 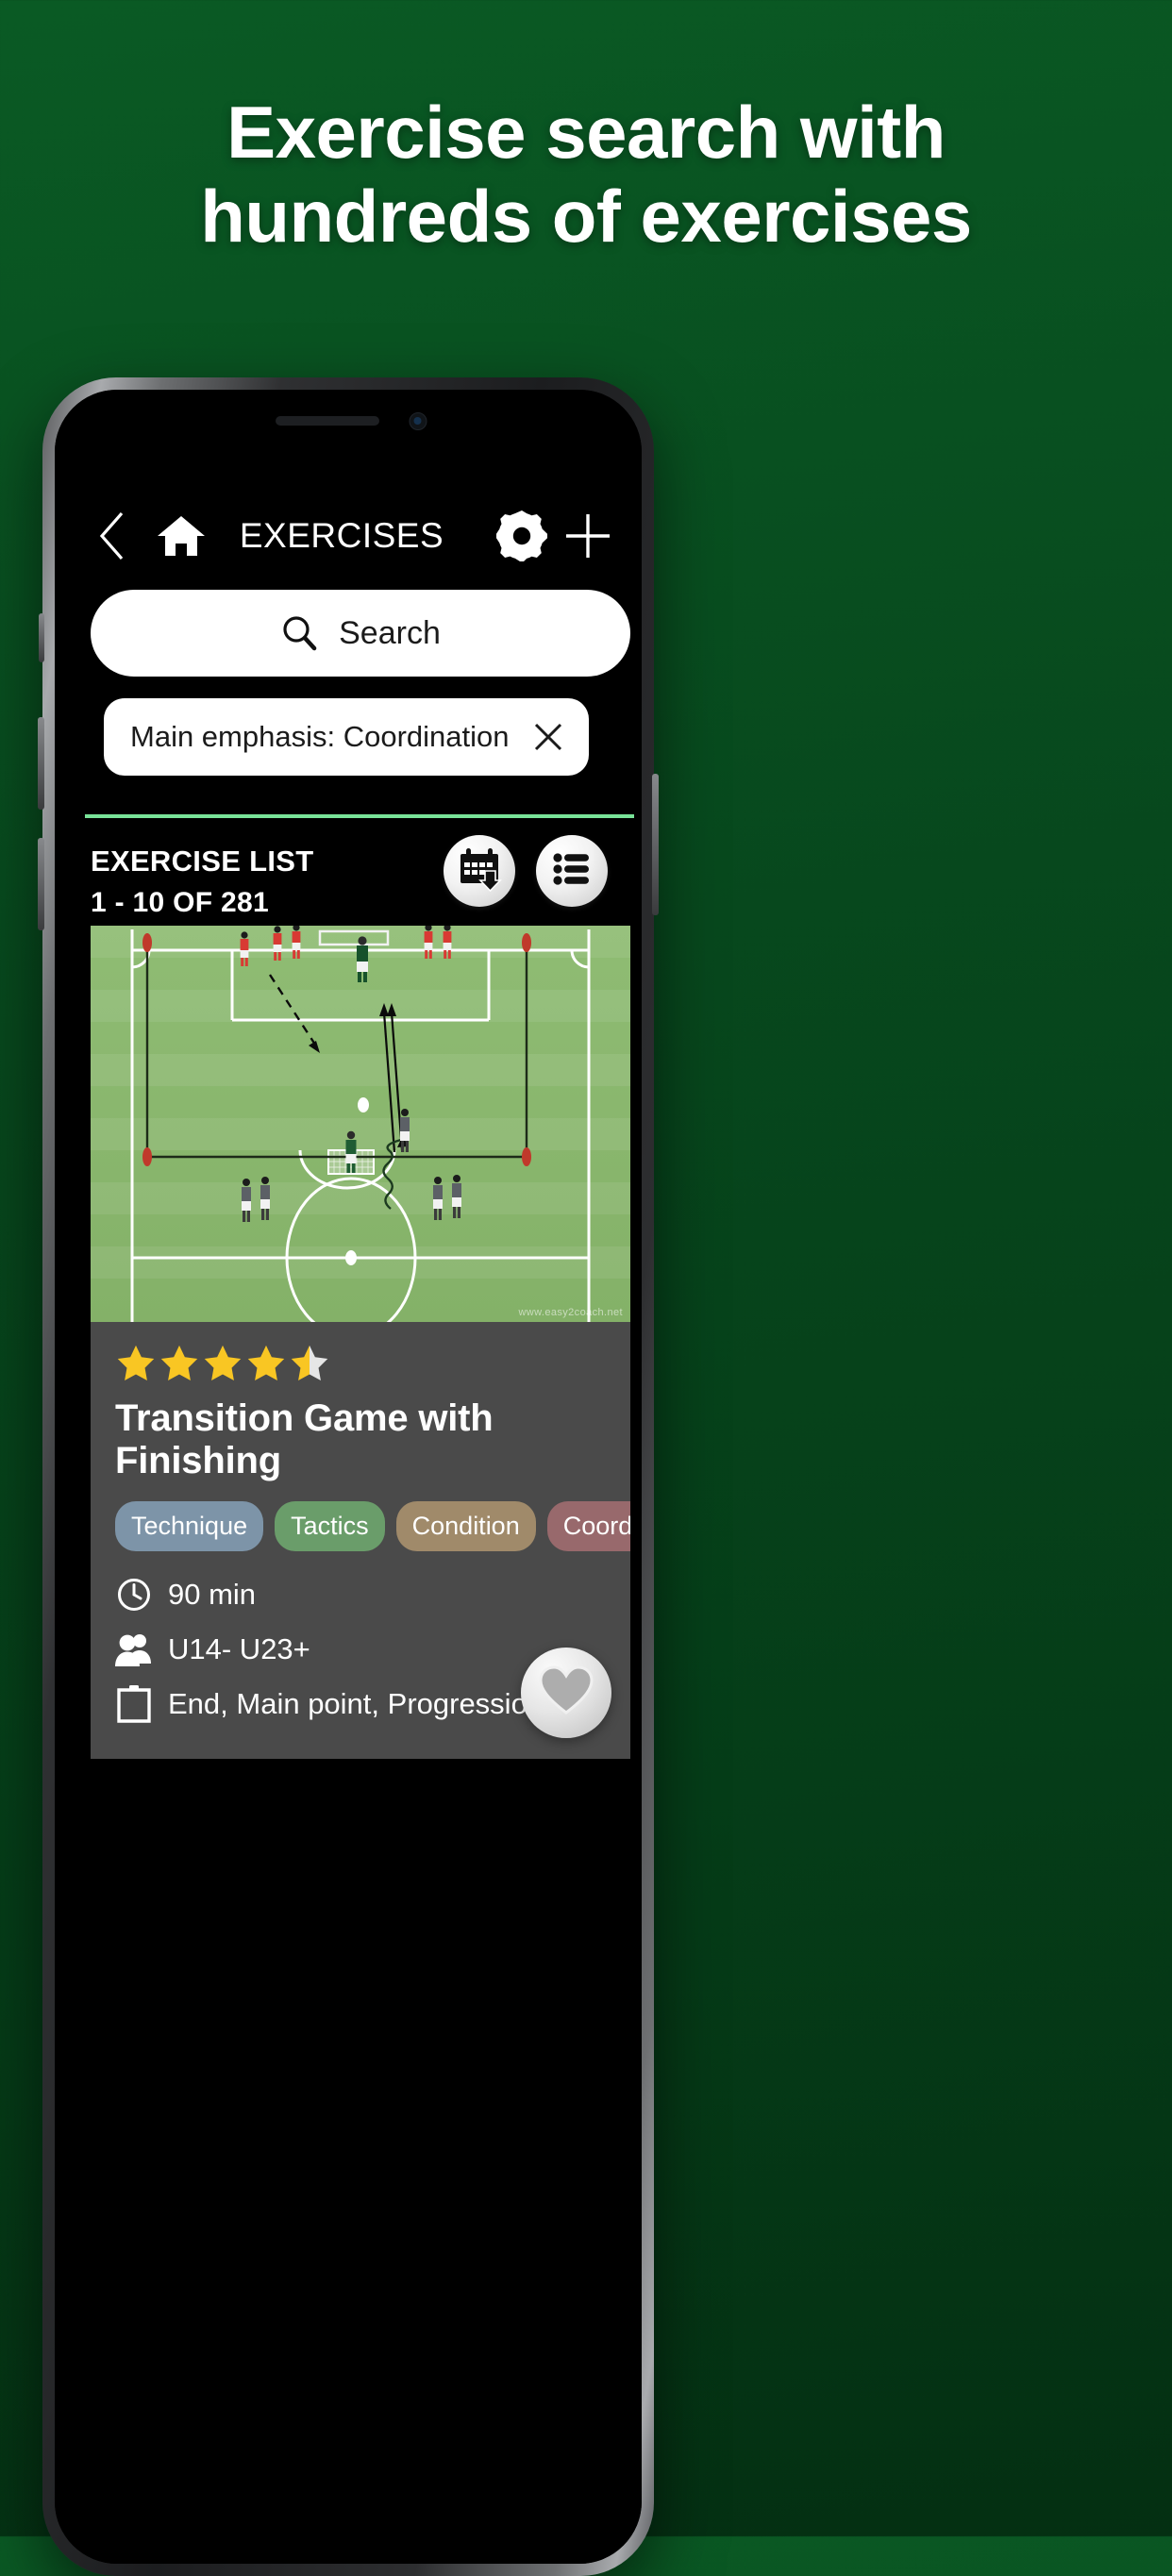 I want to click on favorite-button, so click(x=566, y=1693).